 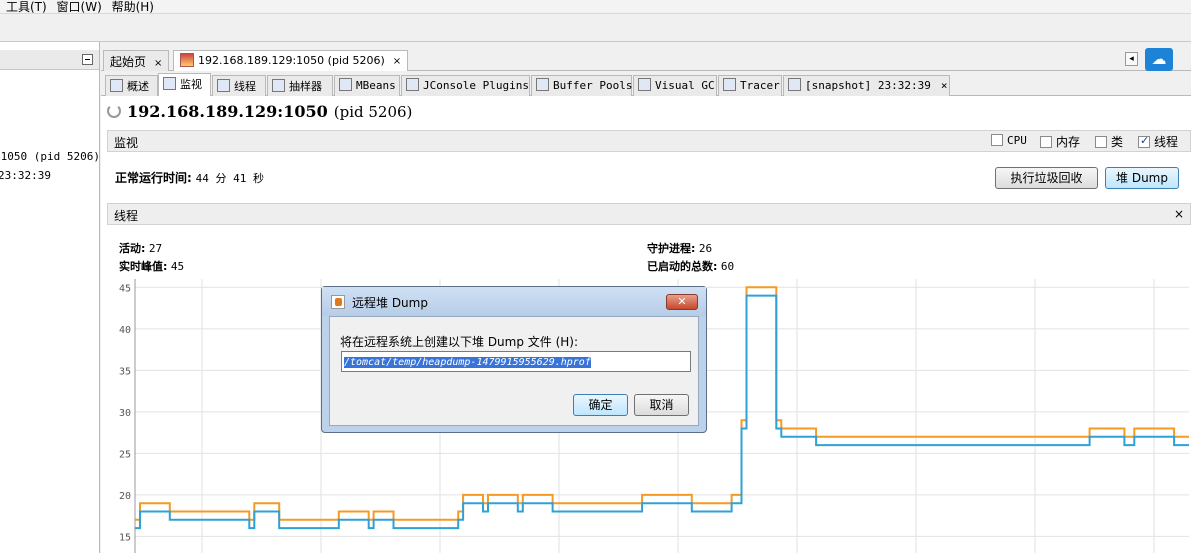 What do you see at coordinates (116, 85) in the screenshot?
I see `info-icon` at bounding box center [116, 85].